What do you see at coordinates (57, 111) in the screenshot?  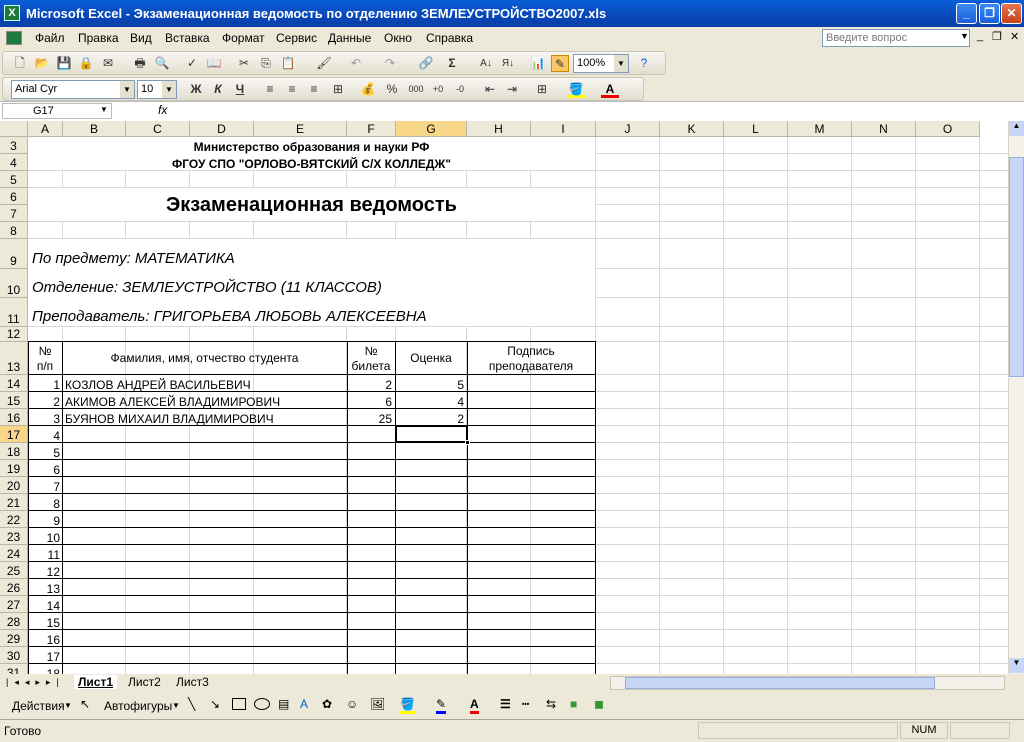 I see `name-box: G17` at bounding box center [57, 111].